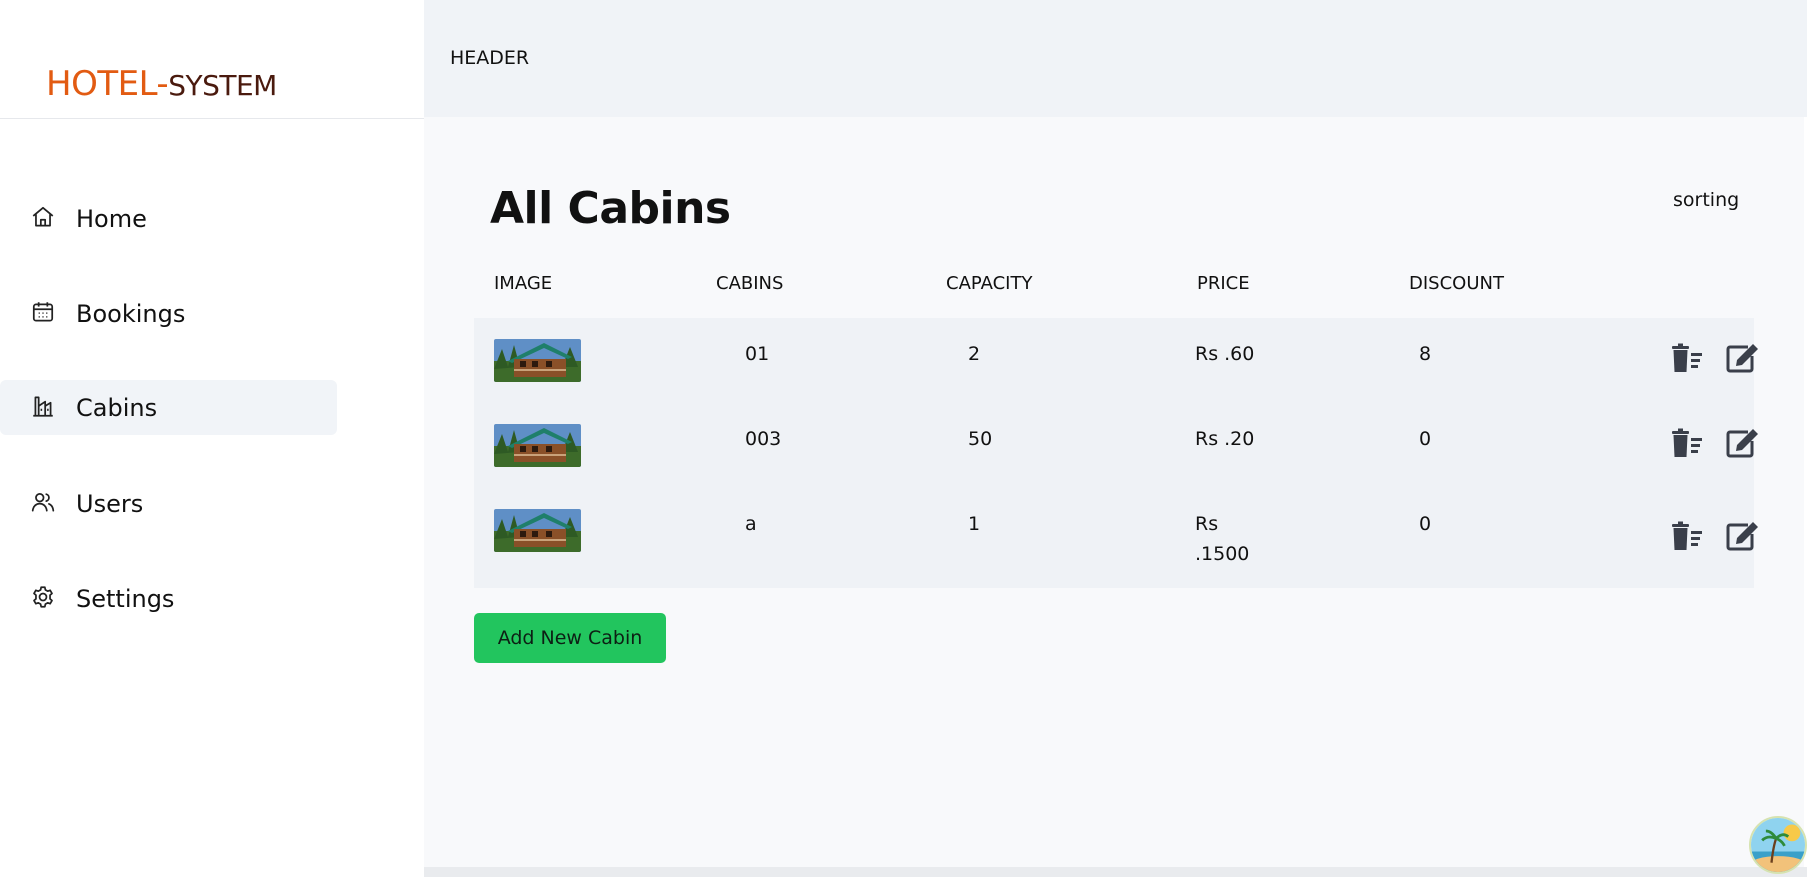 The height and width of the screenshot is (877, 1807). What do you see at coordinates (117, 407) in the screenshot?
I see `sidebar-item-label: Cabins` at bounding box center [117, 407].